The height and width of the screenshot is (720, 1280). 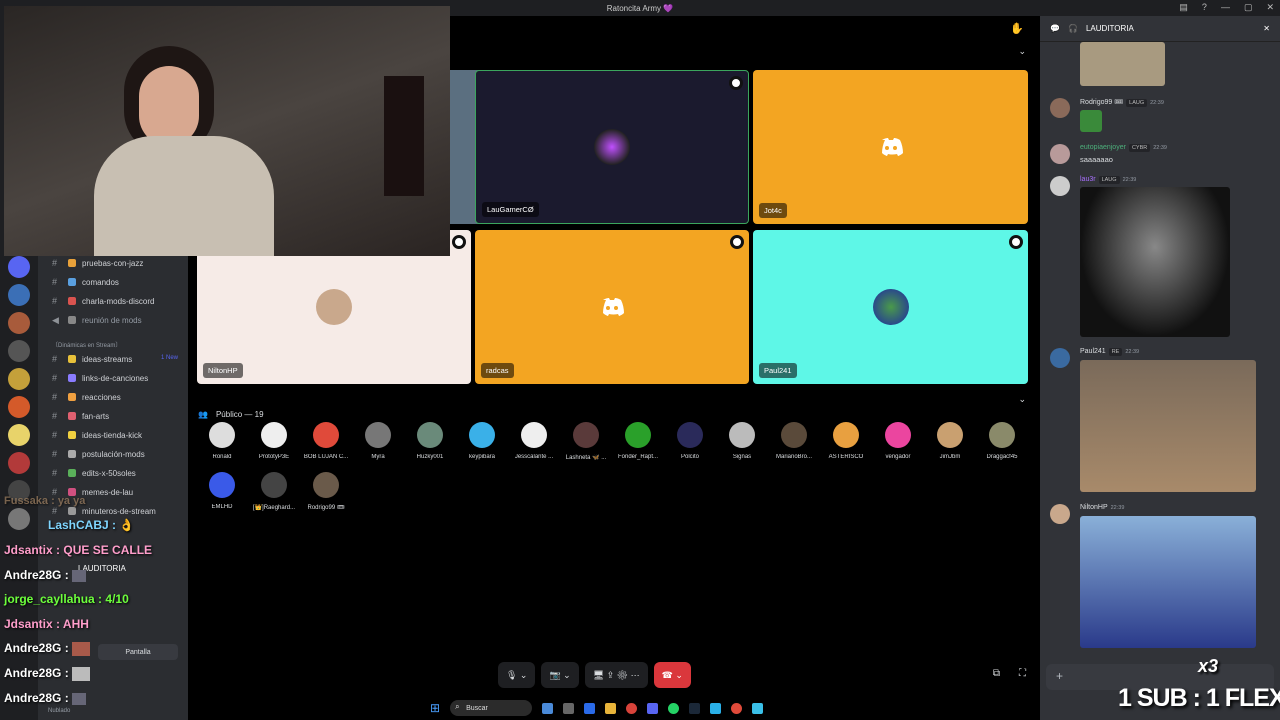 What do you see at coordinates (1091, 121) in the screenshot?
I see `sticker-image` at bounding box center [1091, 121].